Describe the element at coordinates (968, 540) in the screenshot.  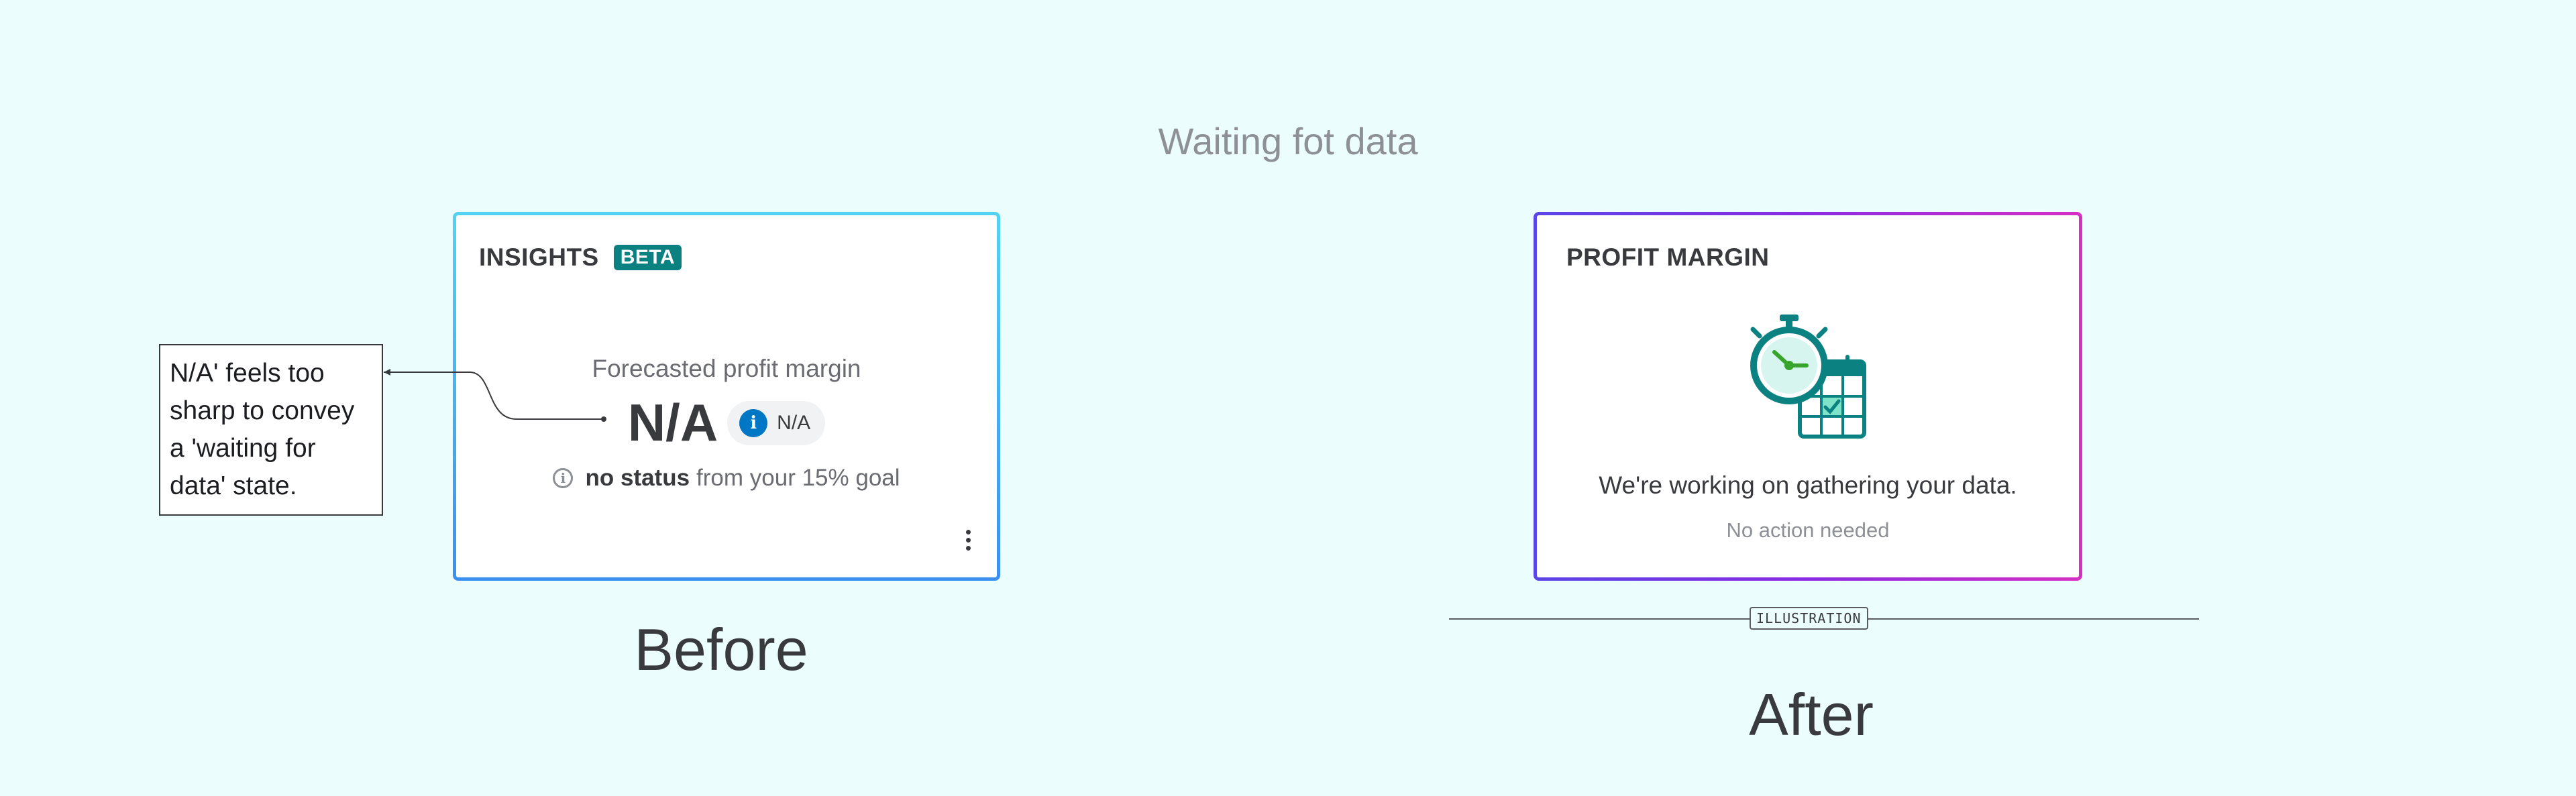
I see `kebab-menu-icon` at that location.